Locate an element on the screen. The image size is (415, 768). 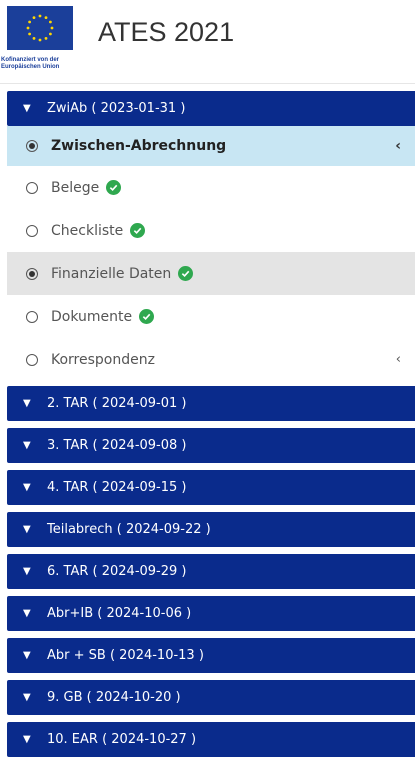
group-label: 4. TAR ( 2024-09-15 ) is located at coordinates (117, 487).